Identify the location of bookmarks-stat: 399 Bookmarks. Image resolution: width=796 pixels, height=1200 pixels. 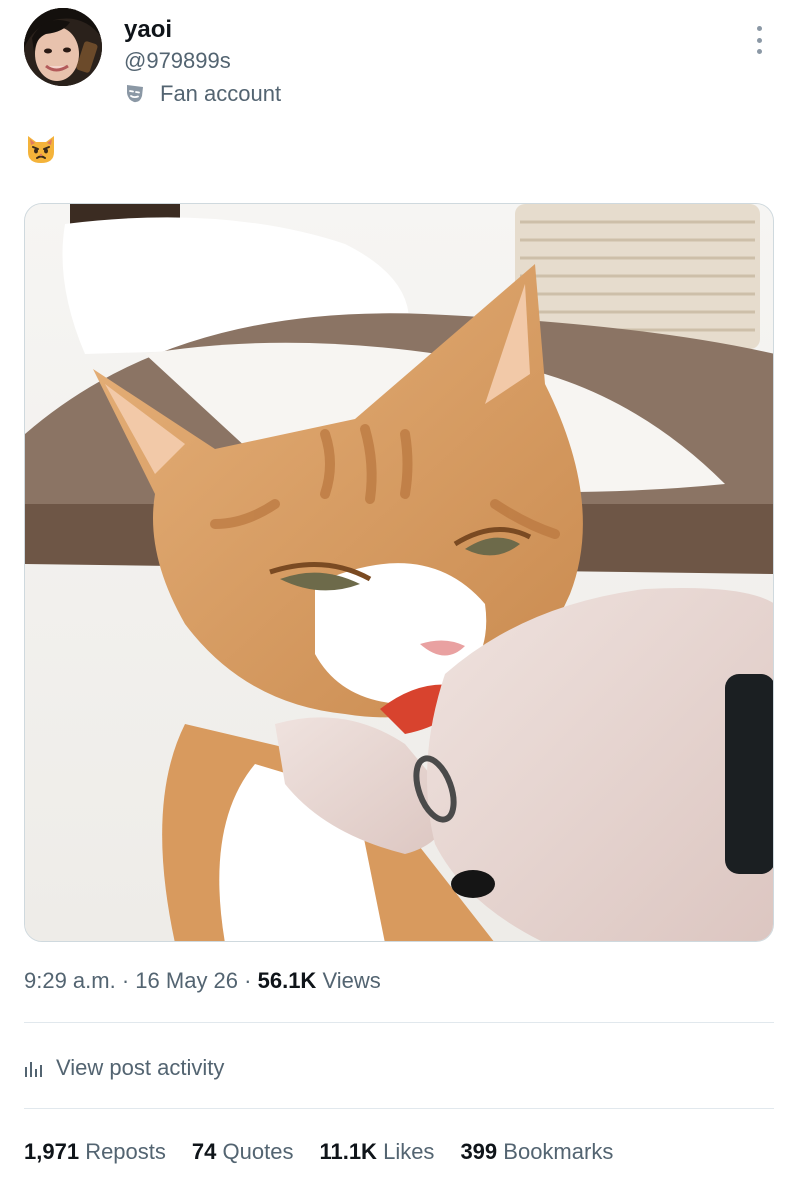
(536, 1152).